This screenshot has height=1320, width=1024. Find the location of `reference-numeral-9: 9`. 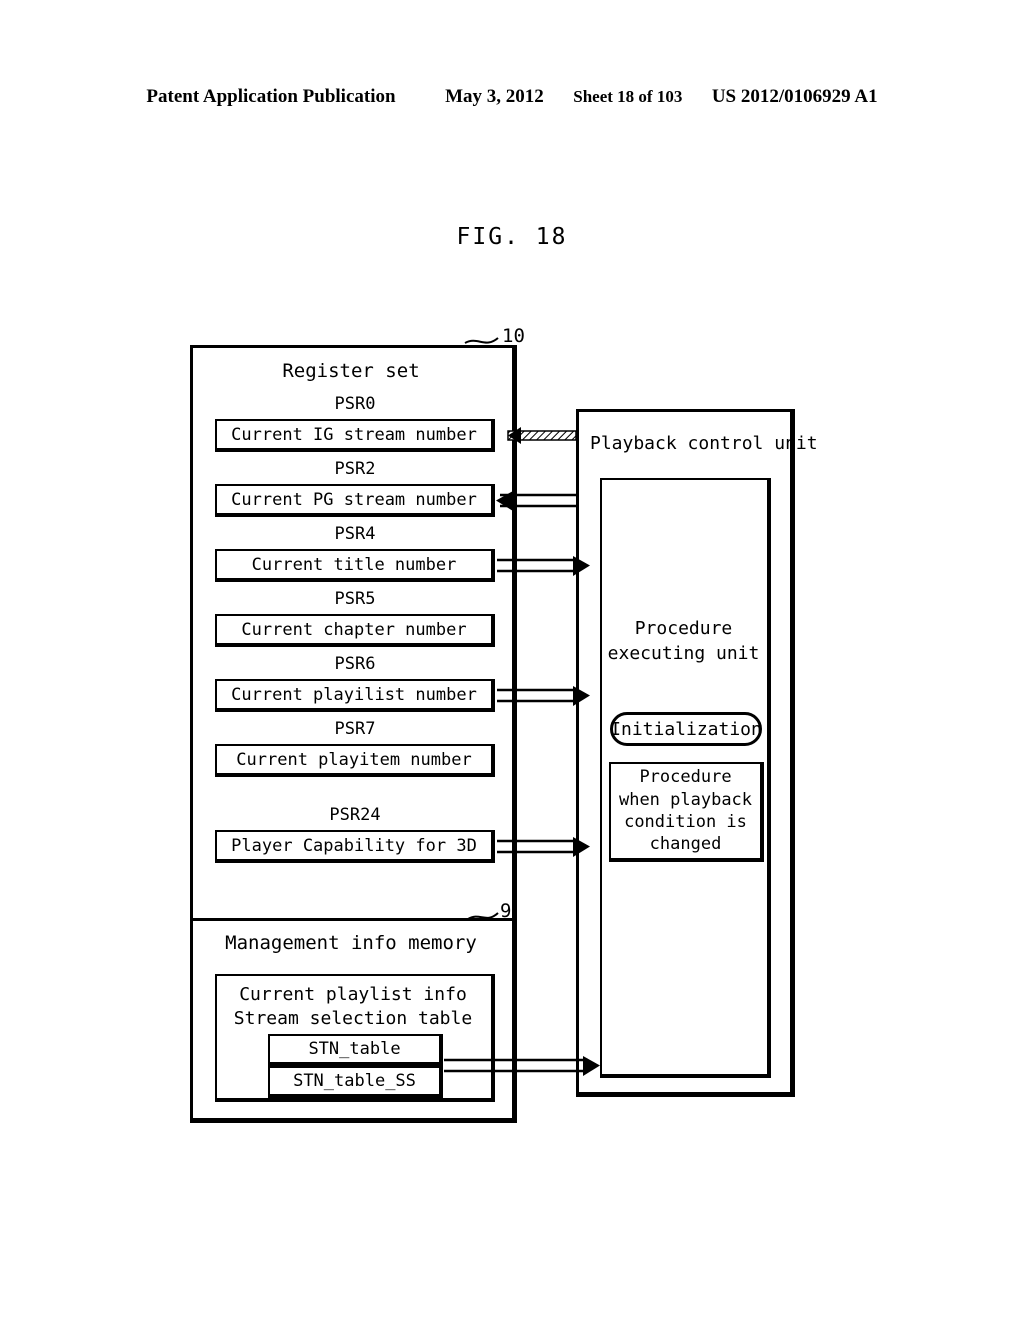

reference-numeral-9: 9 is located at coordinates (506, 911).